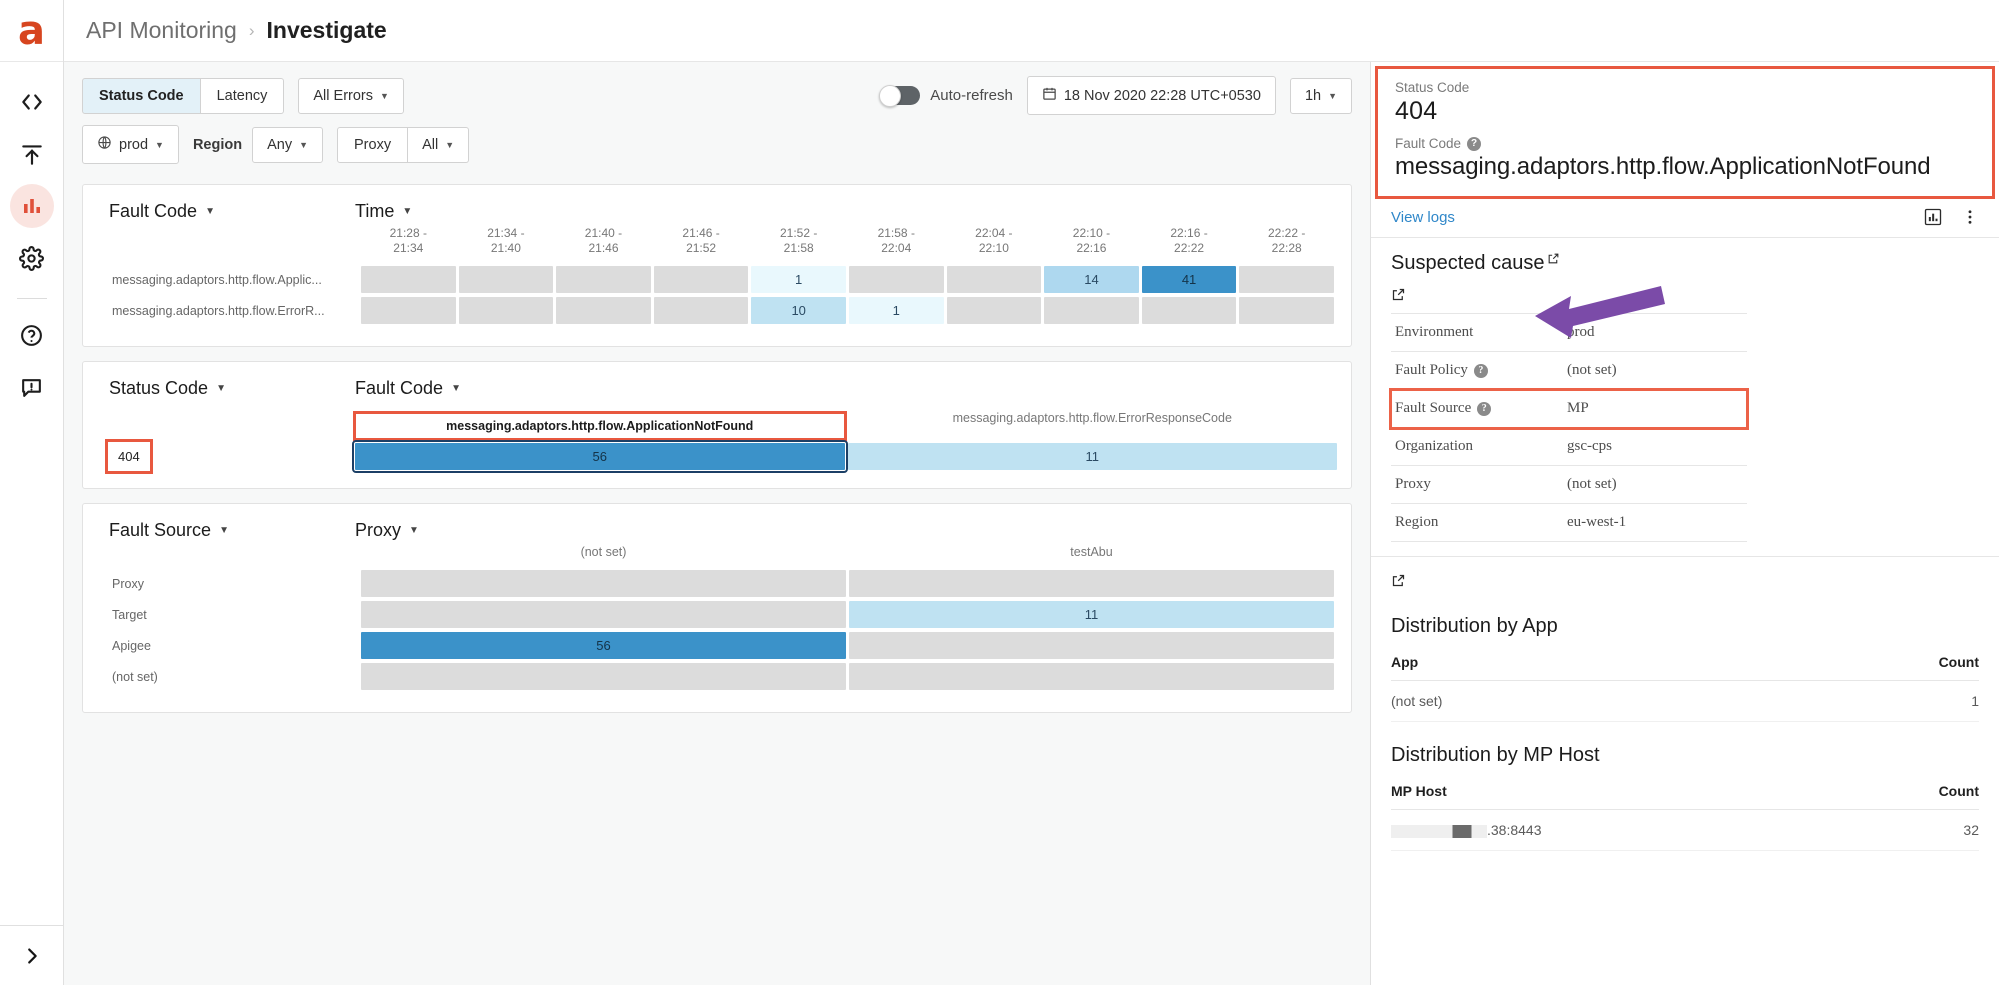 The width and height of the screenshot is (1999, 985). I want to click on apigee-logo: a, so click(31, 31).